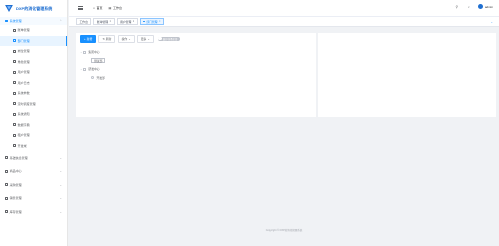 This screenshot has width=499, height=246. Describe the element at coordinates (144, 21) in the screenshot. I see `active-dot-icon` at that location.